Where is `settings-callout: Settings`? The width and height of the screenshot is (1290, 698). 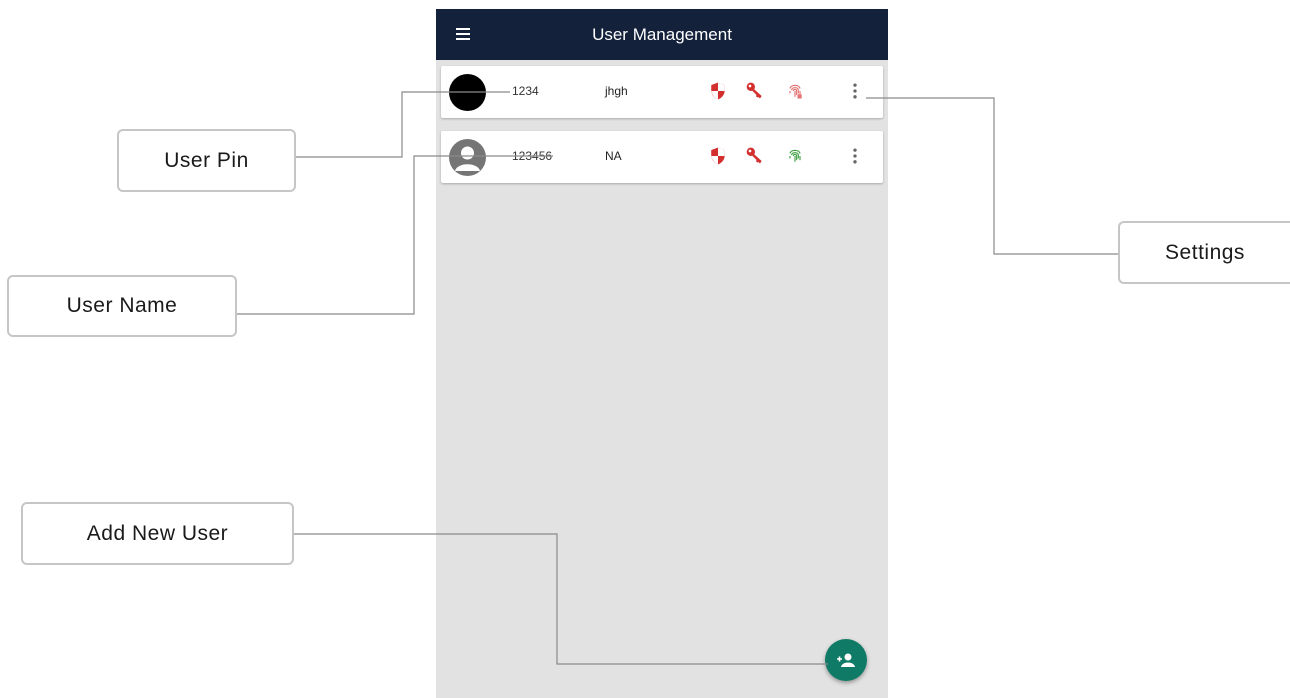 settings-callout: Settings is located at coordinates (1204, 252).